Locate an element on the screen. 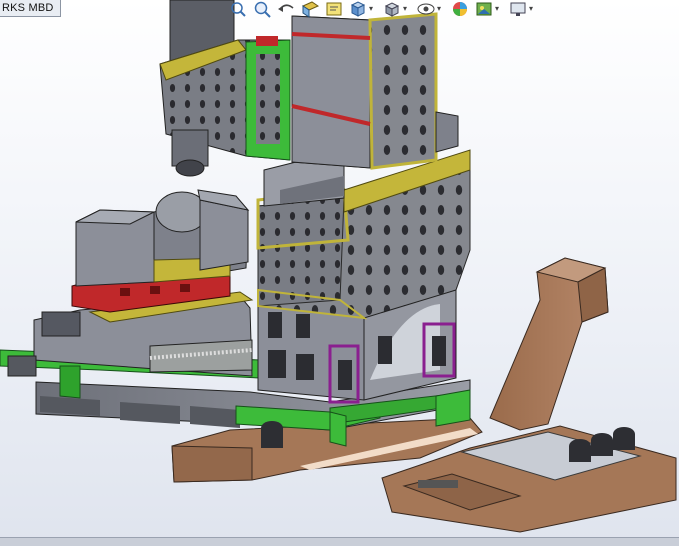 Image resolution: width=679 pixels, height=551 pixels. machine-column is located at coordinates (363, 276).